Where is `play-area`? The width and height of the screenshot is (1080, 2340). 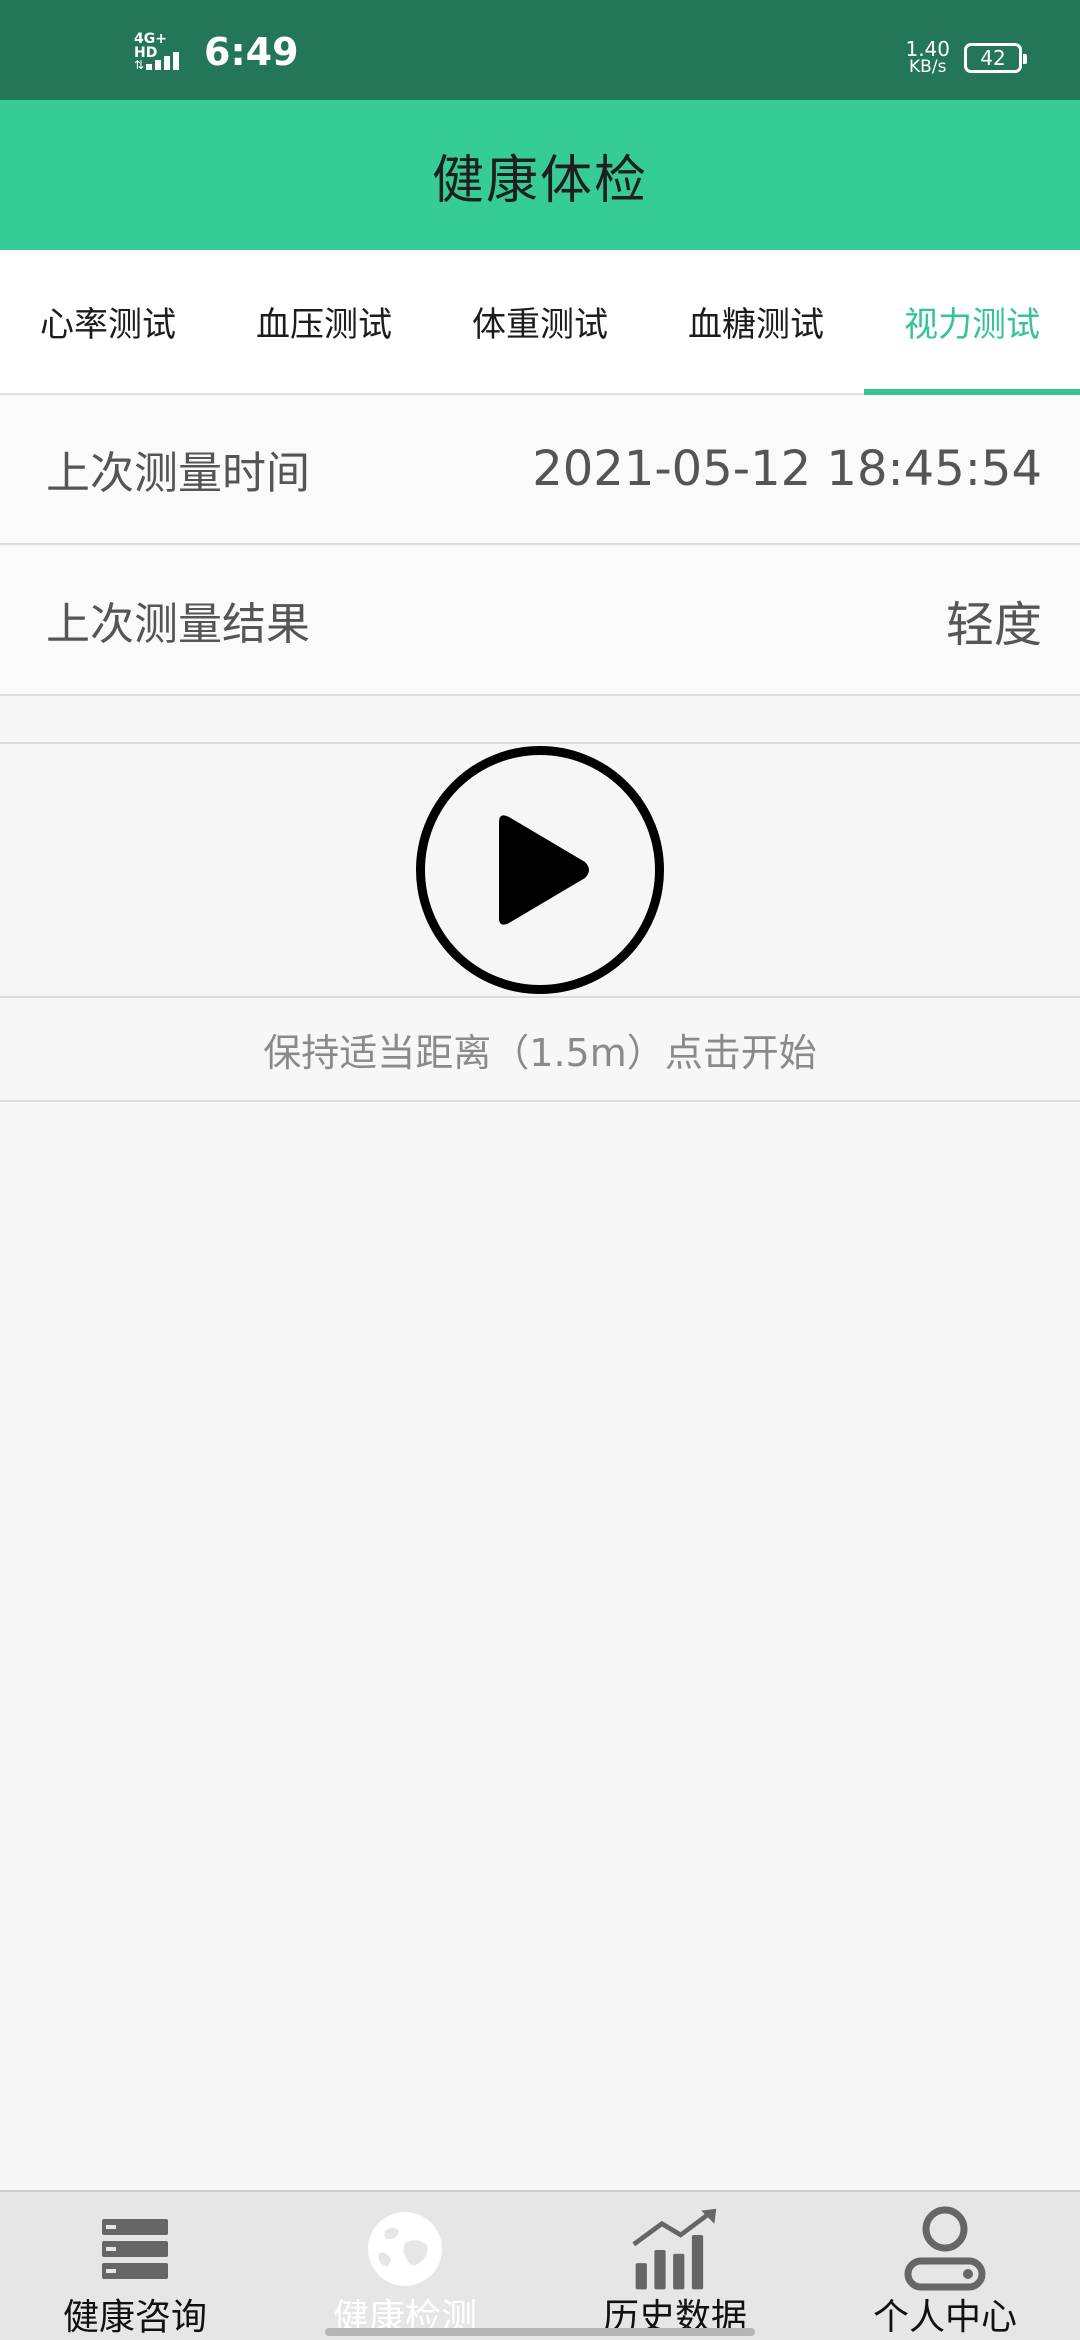 play-area is located at coordinates (540, 870).